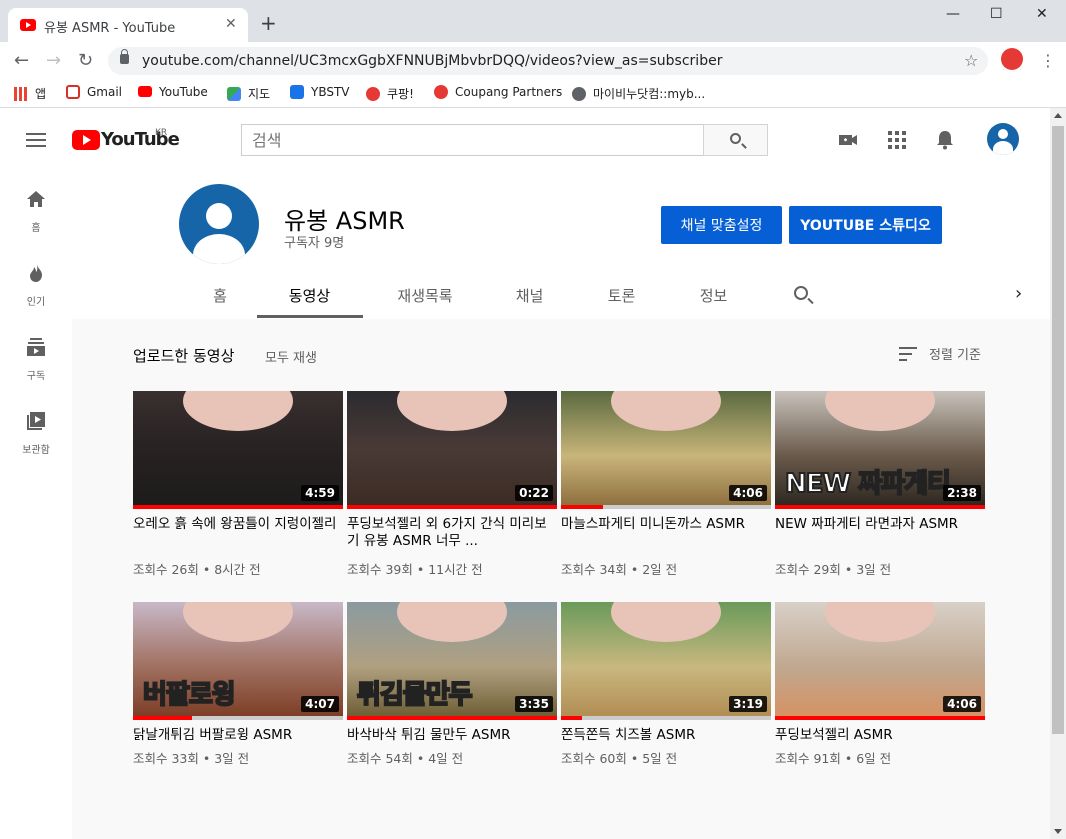  What do you see at coordinates (415, 695) in the screenshot?
I see `thumbnail-overlay-text: 튀김물만두` at bounding box center [415, 695].